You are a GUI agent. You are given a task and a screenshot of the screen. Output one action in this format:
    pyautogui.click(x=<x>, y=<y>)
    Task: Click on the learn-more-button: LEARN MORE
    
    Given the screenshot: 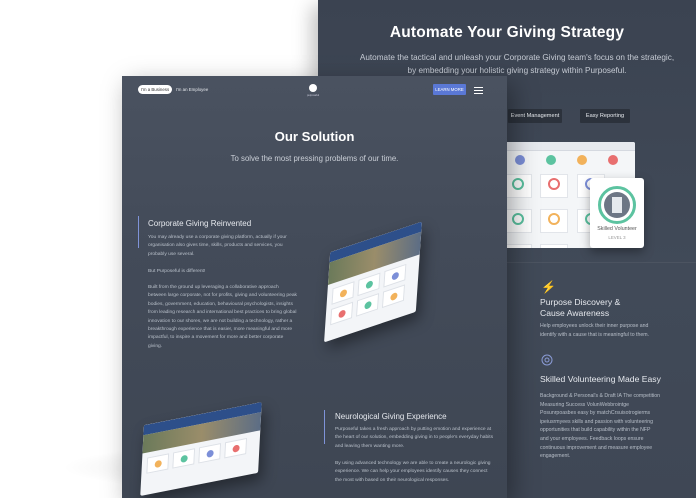 What is the action you would take?
    pyautogui.click(x=449, y=89)
    